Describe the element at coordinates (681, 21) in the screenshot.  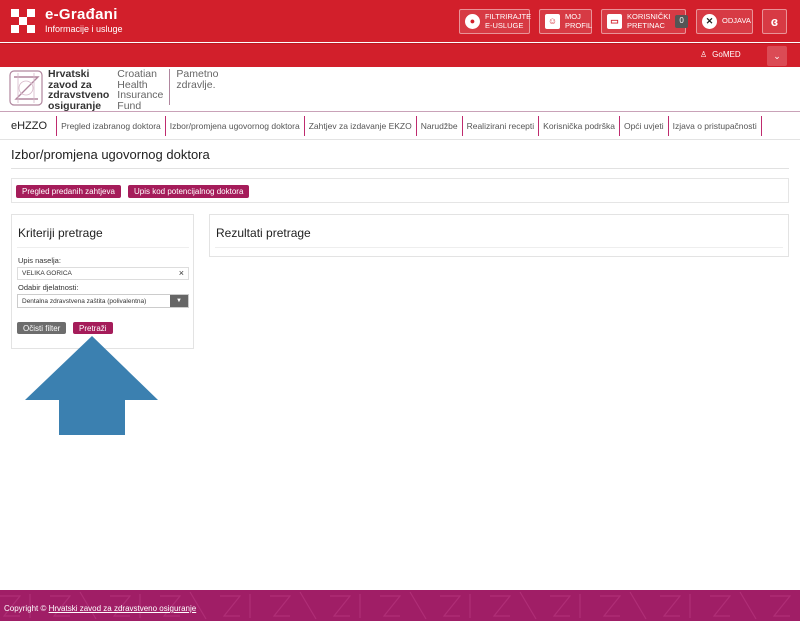
I see `inbox-count-badge: 0` at that location.